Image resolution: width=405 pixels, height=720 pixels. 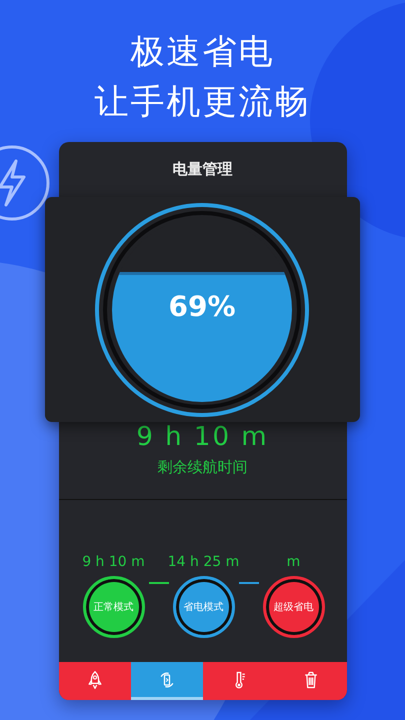 I want to click on mode-button: 省电模式, so click(x=203, y=607).